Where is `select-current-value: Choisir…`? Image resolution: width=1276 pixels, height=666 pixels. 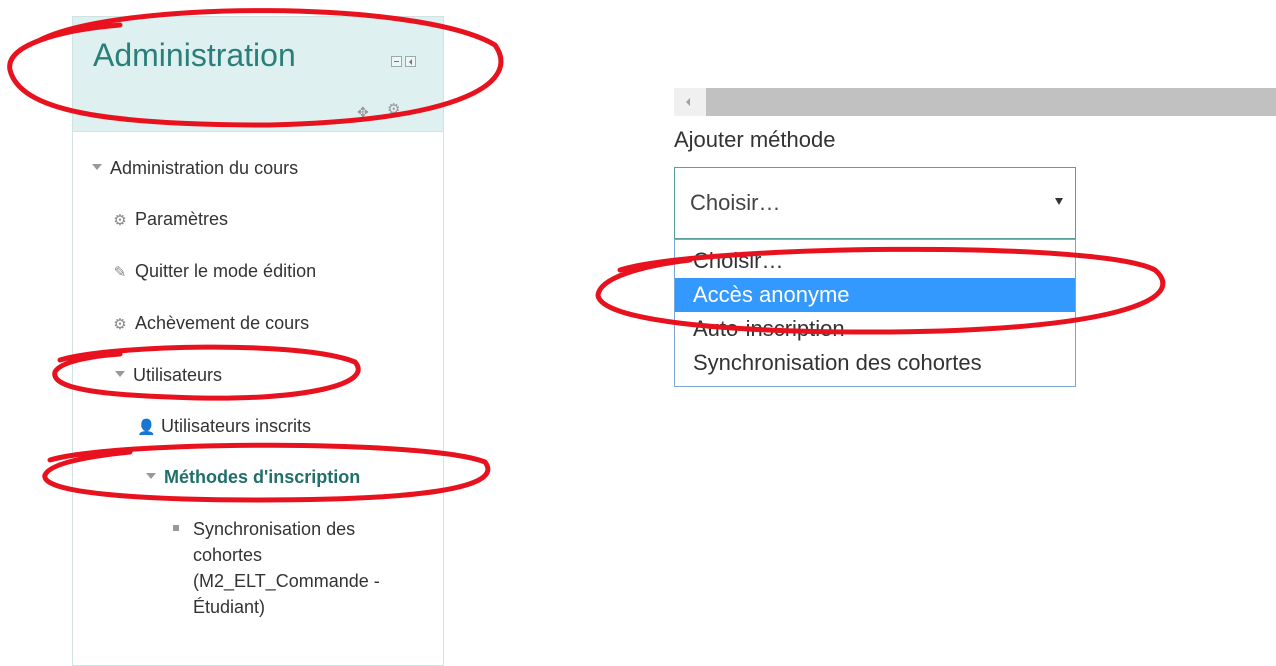 select-current-value: Choisir… is located at coordinates (735, 202).